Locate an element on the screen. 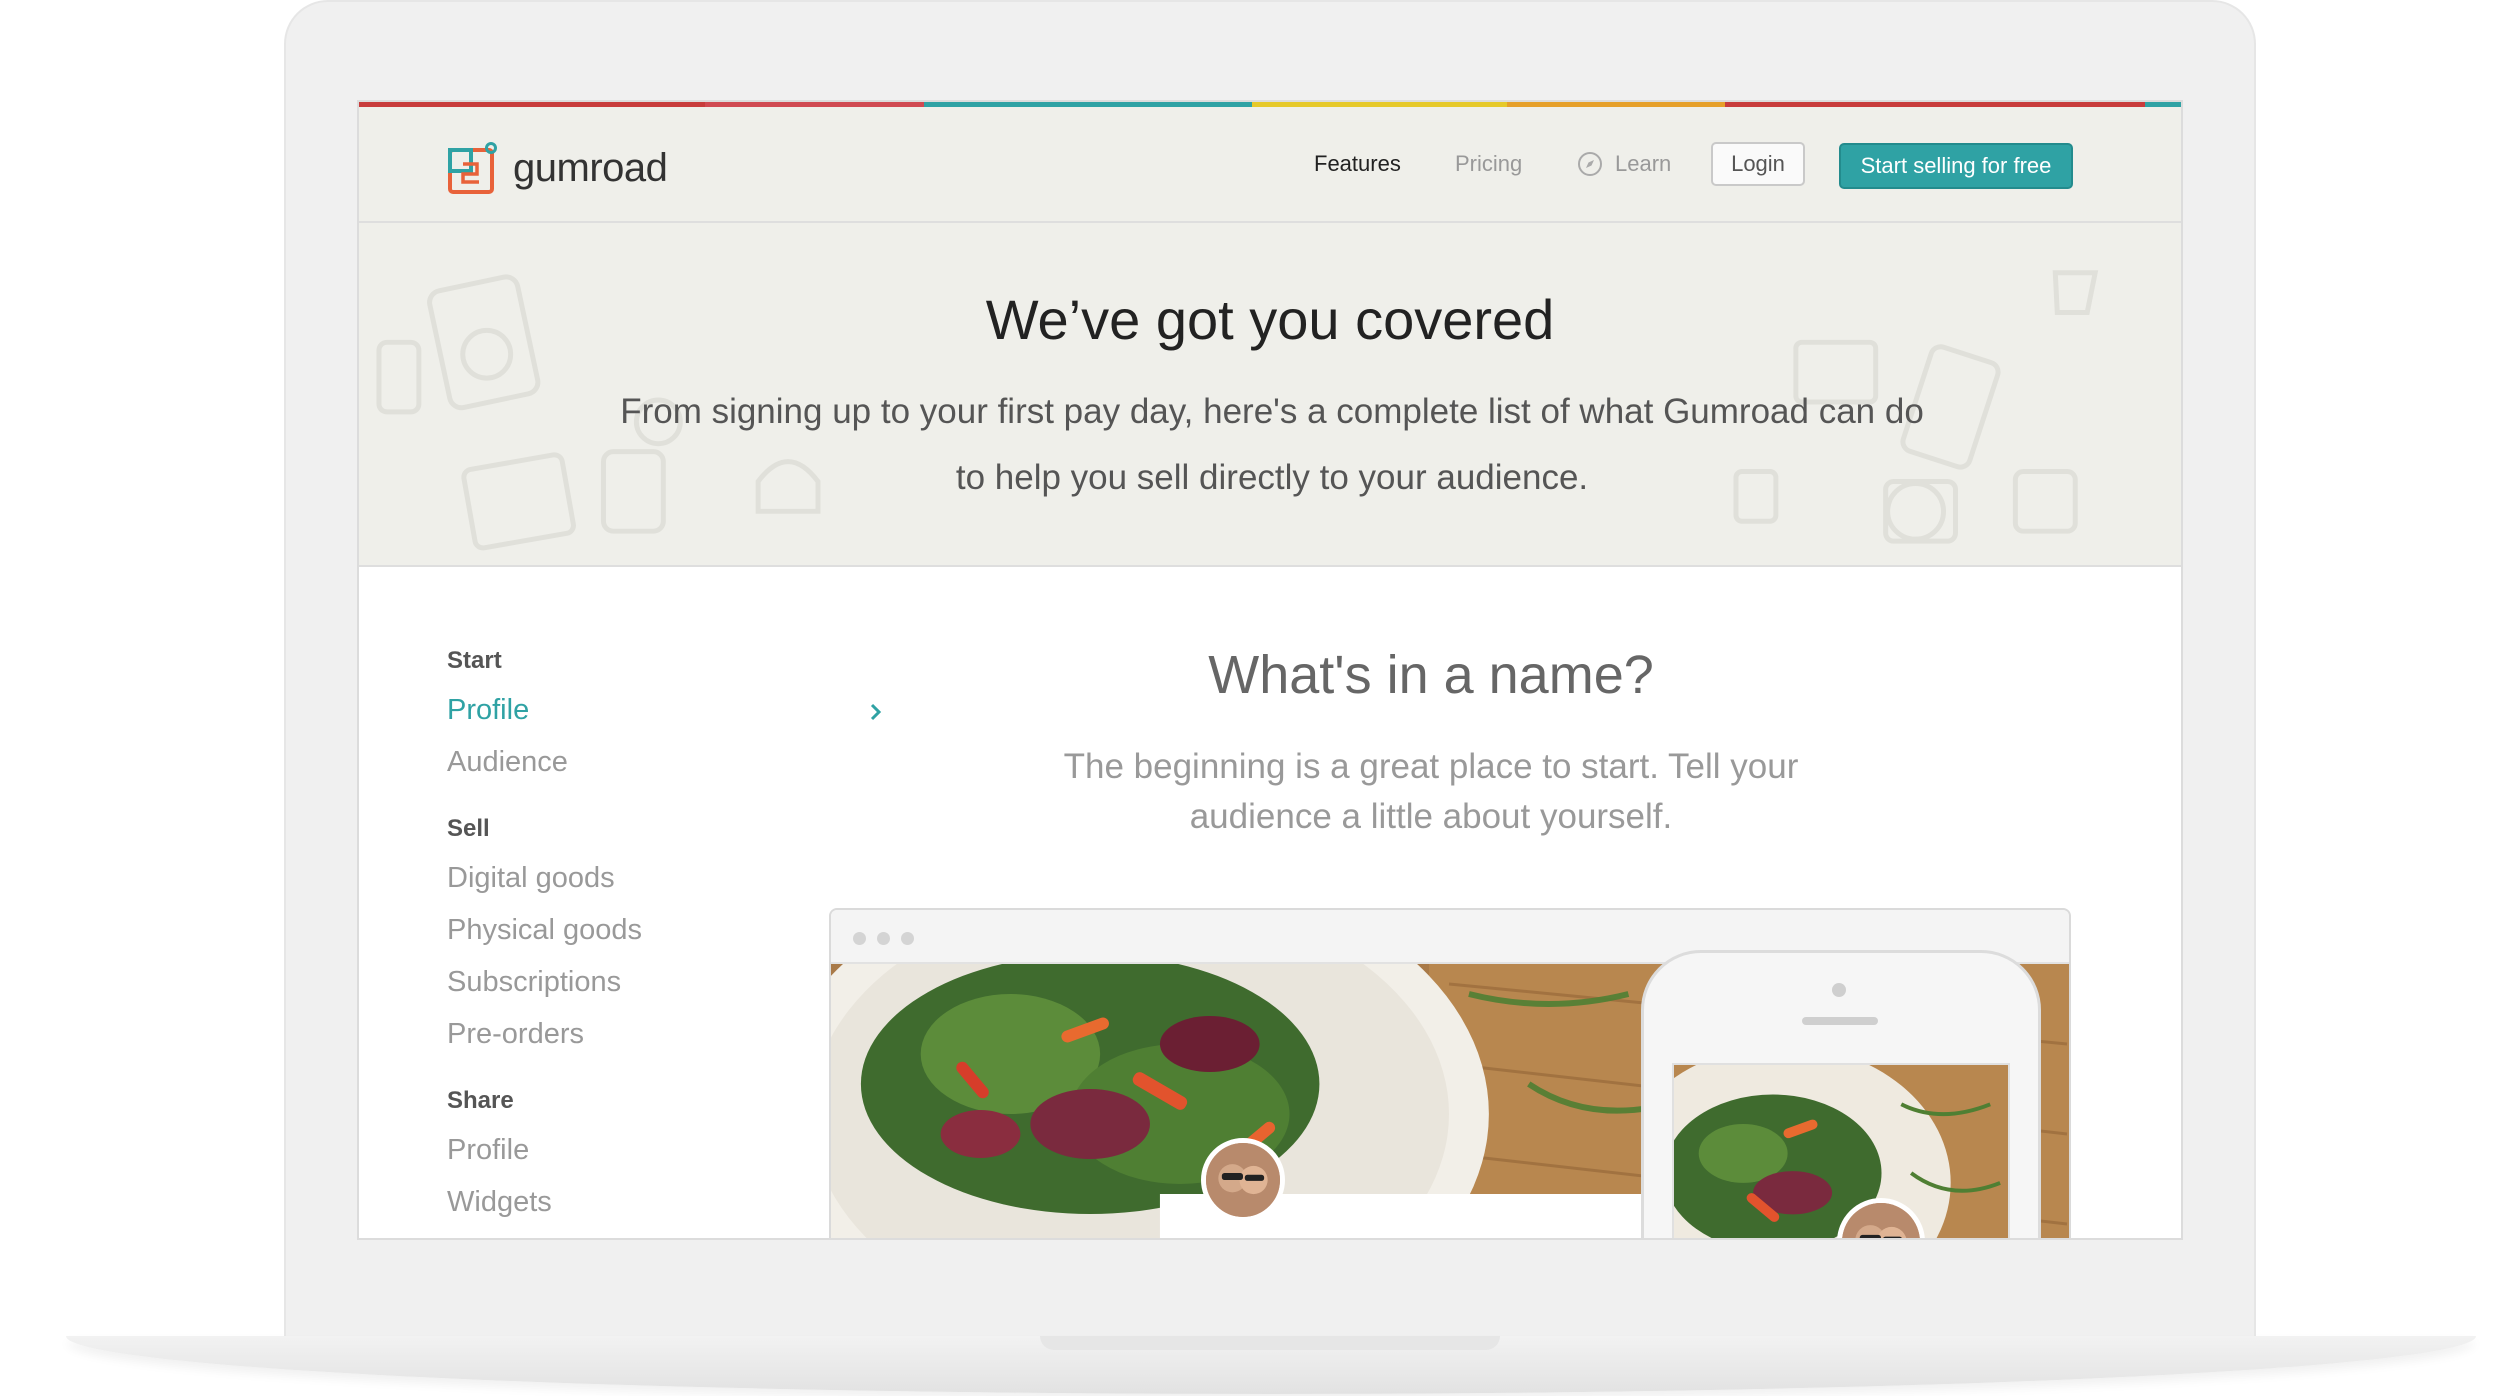  sidebar-heading-sell: Sell is located at coordinates (468, 828).